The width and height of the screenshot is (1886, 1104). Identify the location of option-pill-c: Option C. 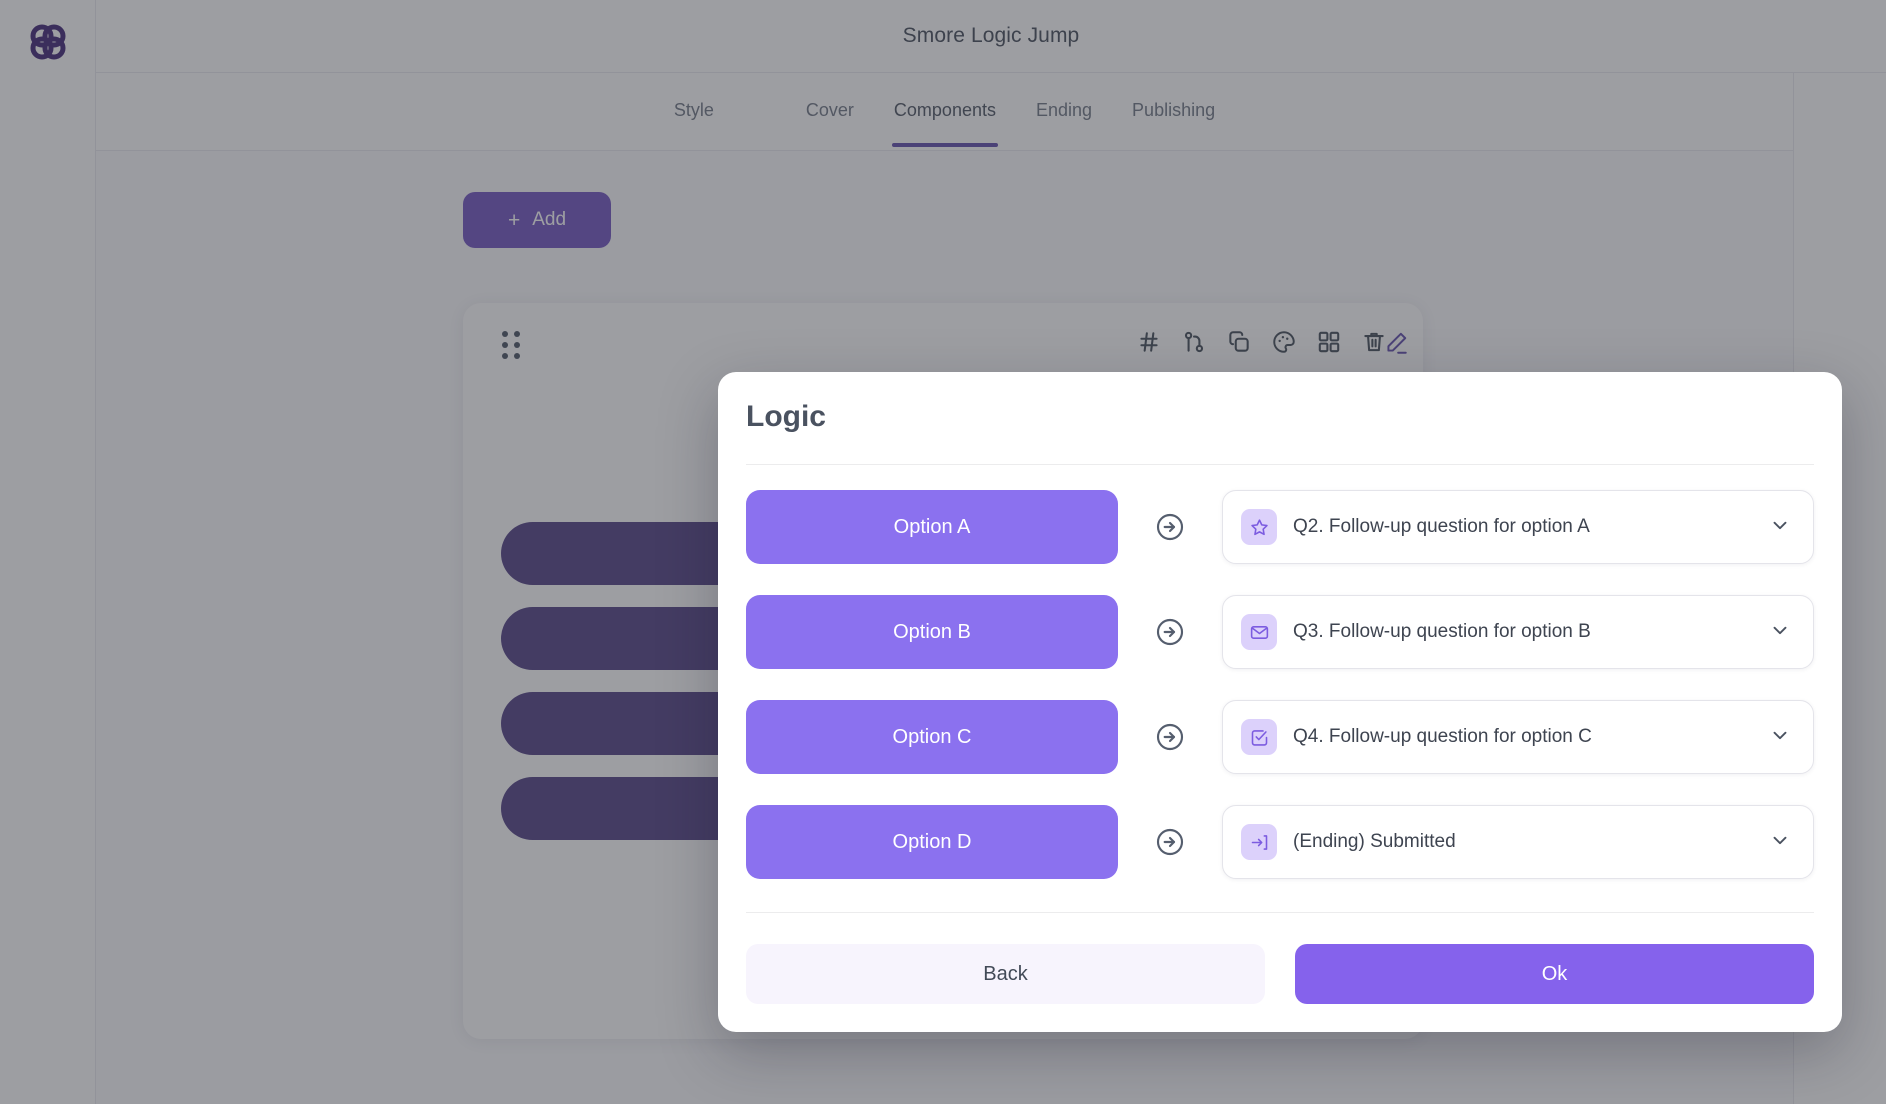
(932, 737).